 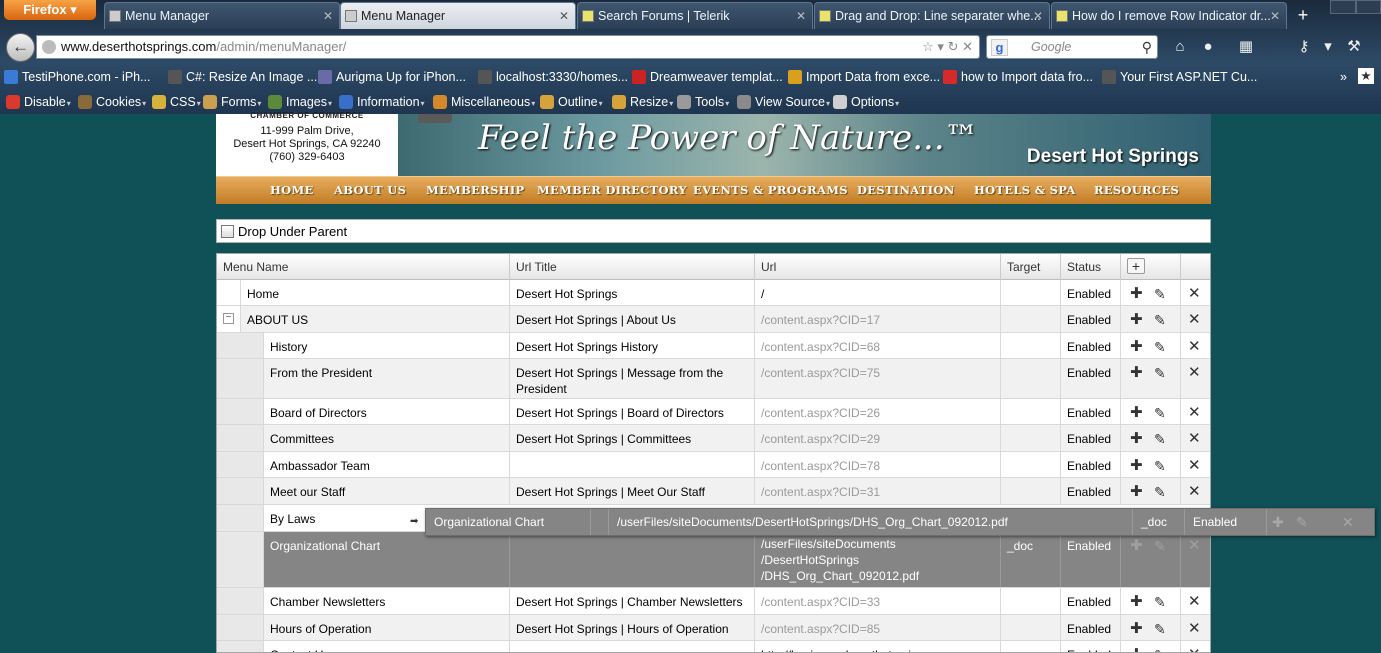 I want to click on stop-icon: ✕, so click(x=967, y=46).